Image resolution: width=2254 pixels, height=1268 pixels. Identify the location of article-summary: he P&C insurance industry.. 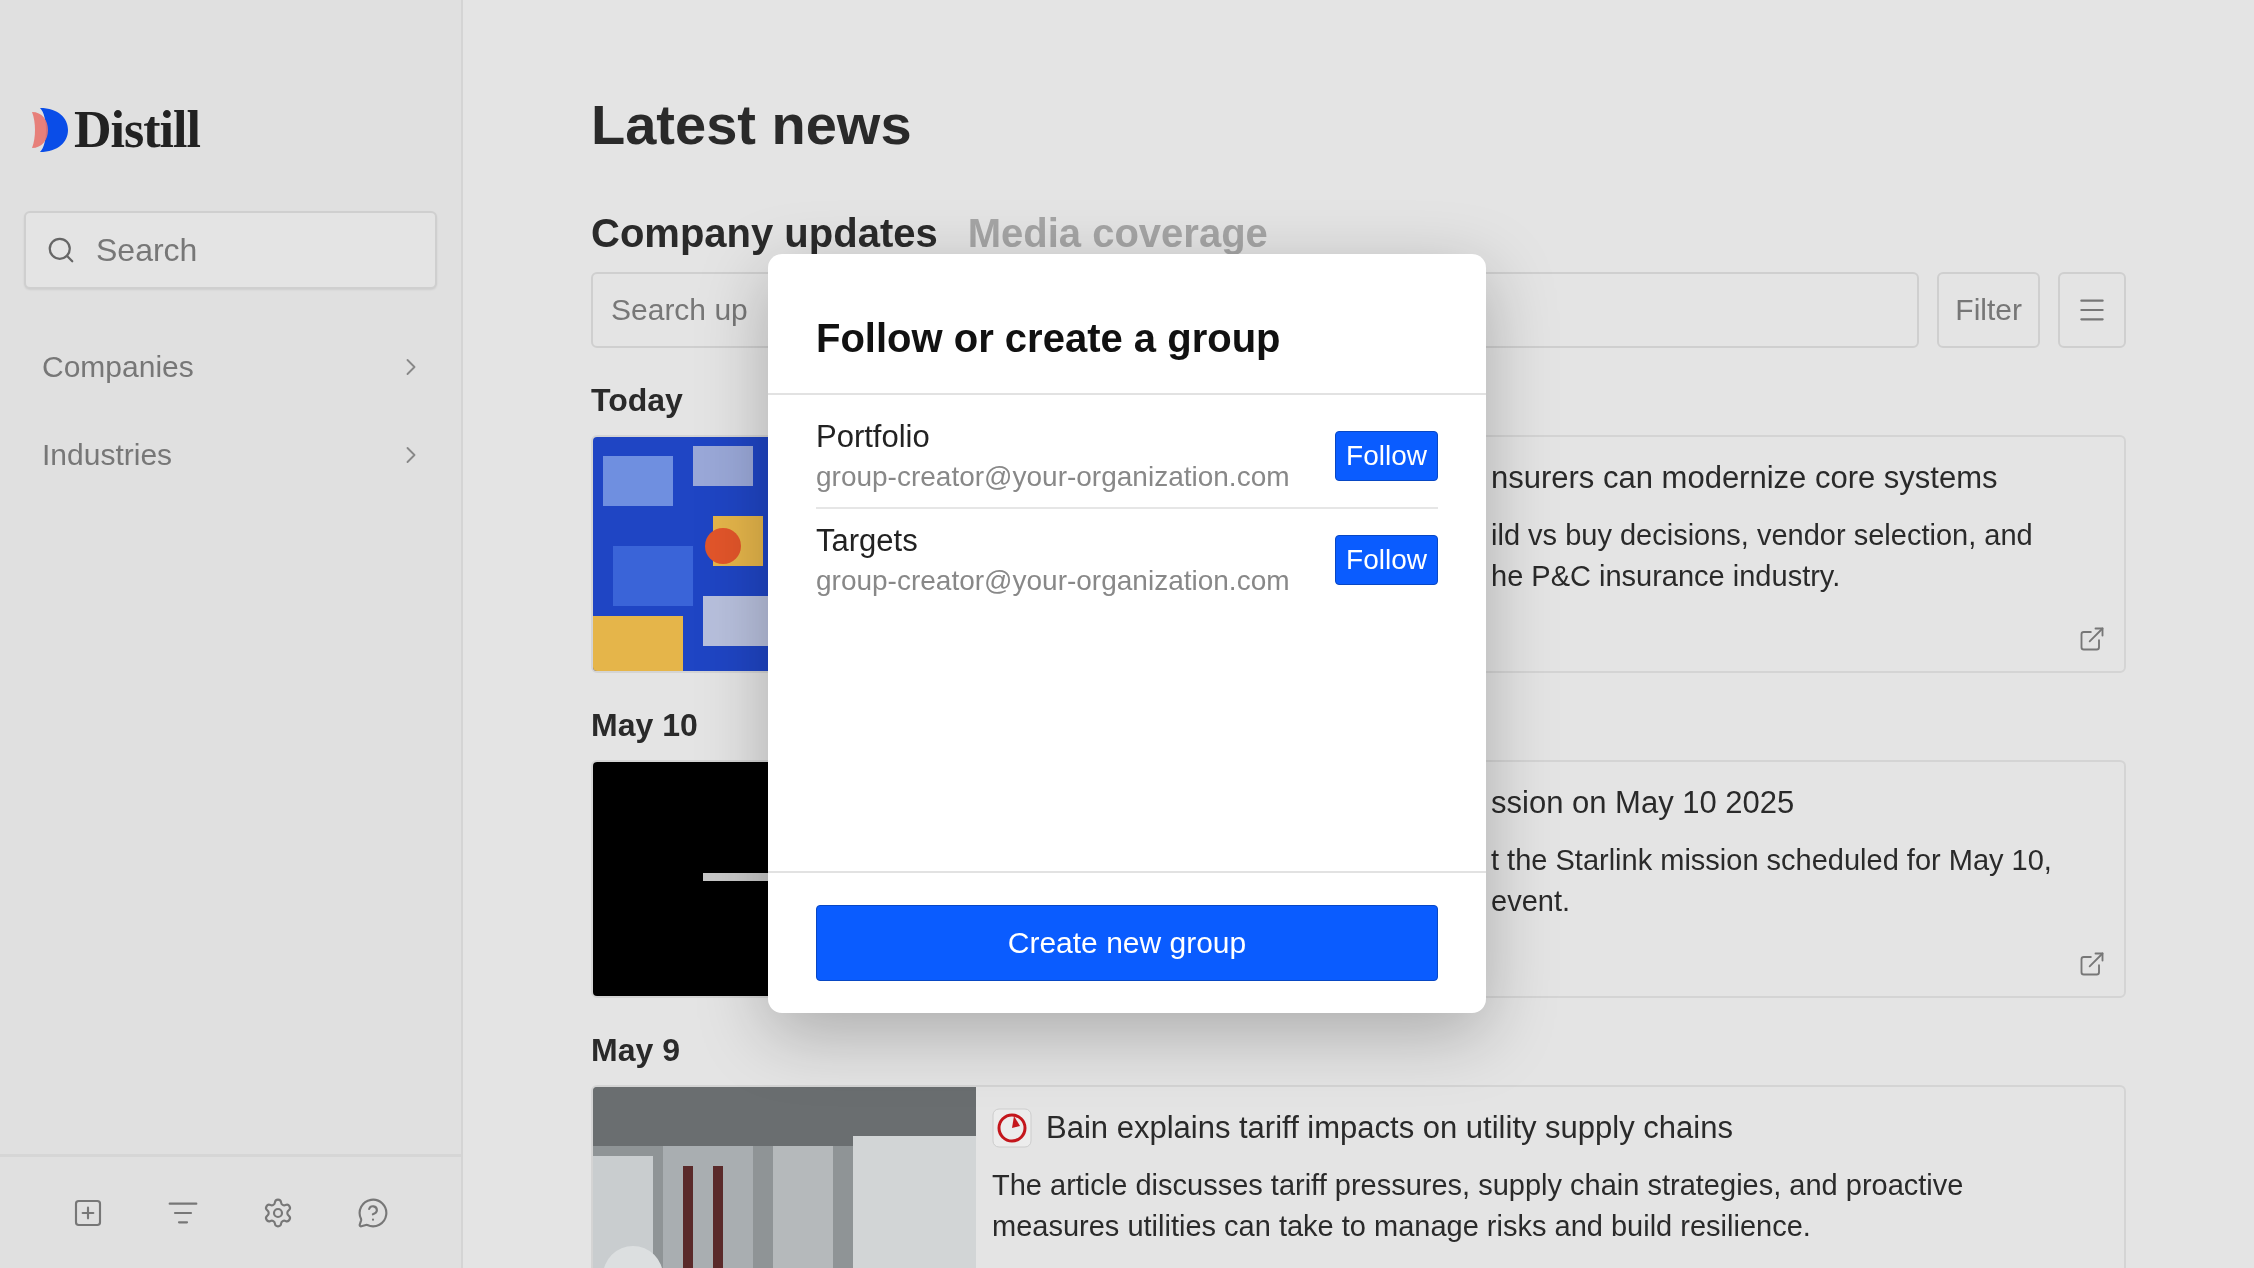
(1666, 576).